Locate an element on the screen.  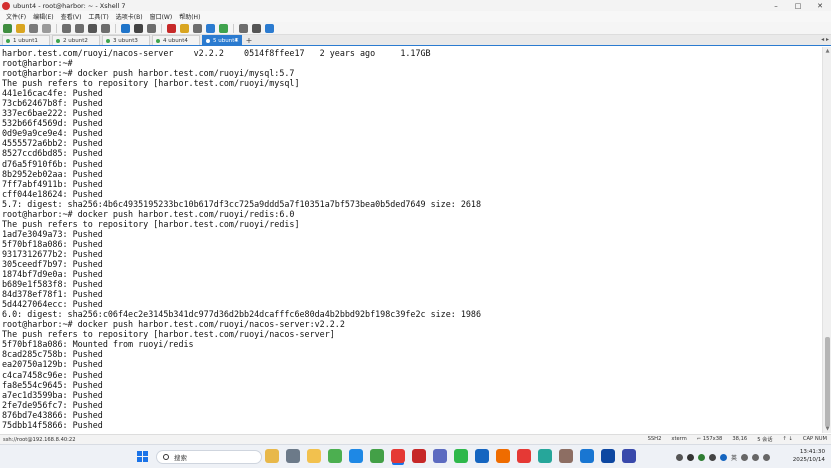
terminal-line: cff044e18624: Pushed is located at coordinates (52, 193).